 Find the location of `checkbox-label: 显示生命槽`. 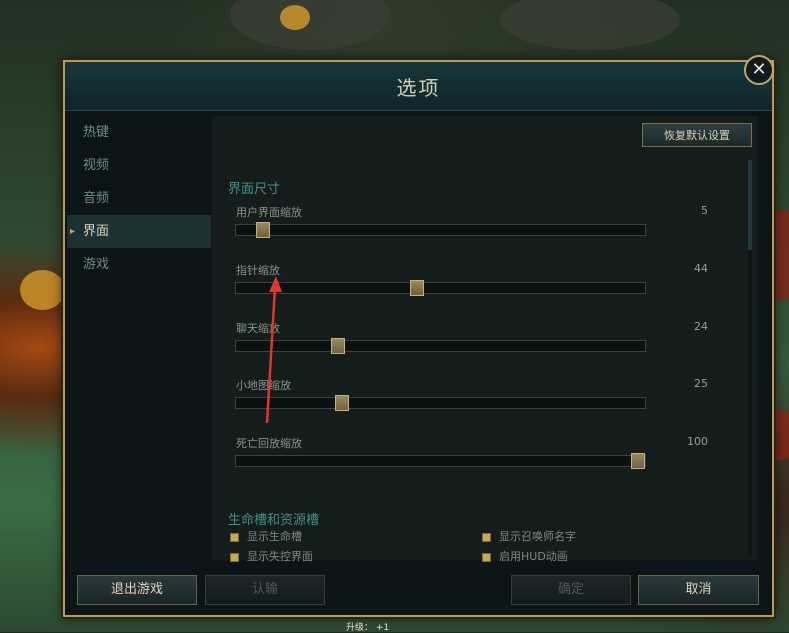

checkbox-label: 显示生命槽 is located at coordinates (274, 536).